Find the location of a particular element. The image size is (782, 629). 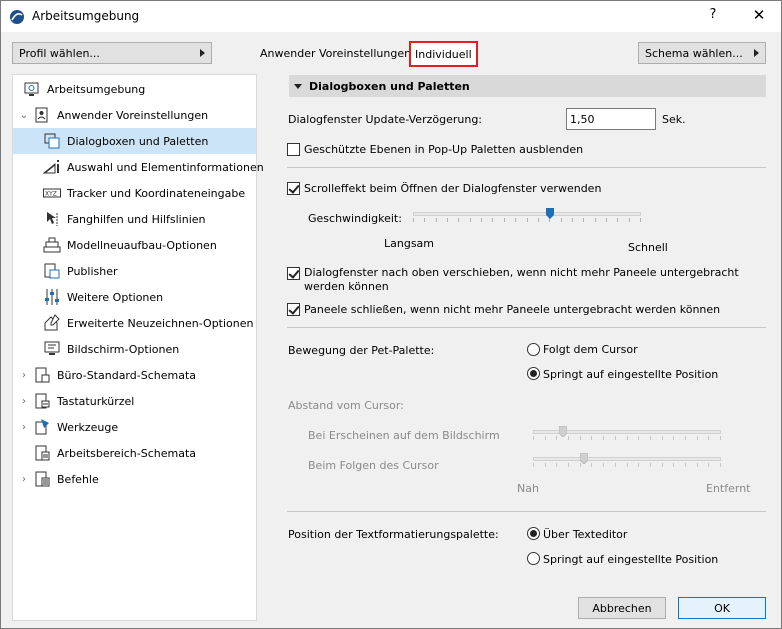

user-prefs-value: Individuell is located at coordinates (443, 54).